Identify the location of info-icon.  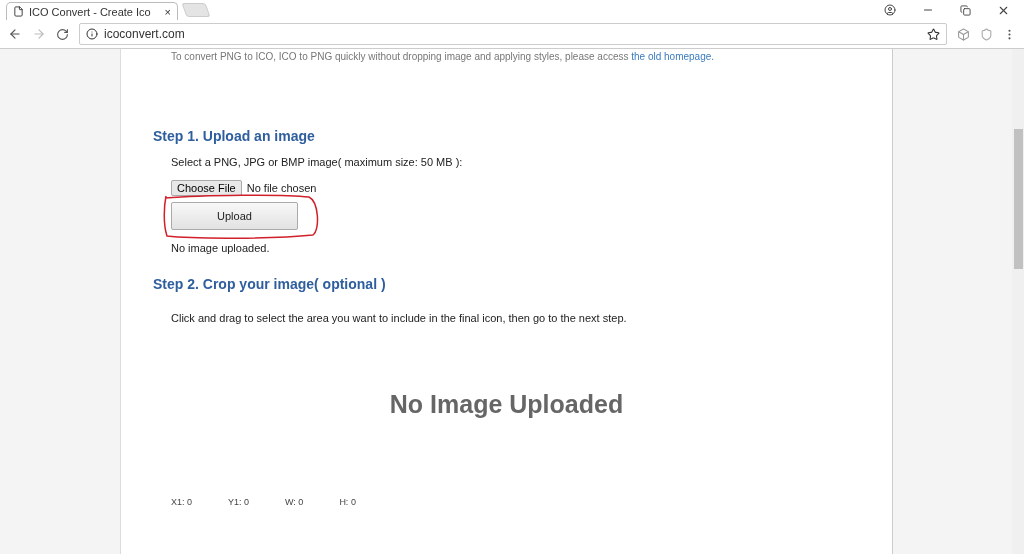
(92, 34).